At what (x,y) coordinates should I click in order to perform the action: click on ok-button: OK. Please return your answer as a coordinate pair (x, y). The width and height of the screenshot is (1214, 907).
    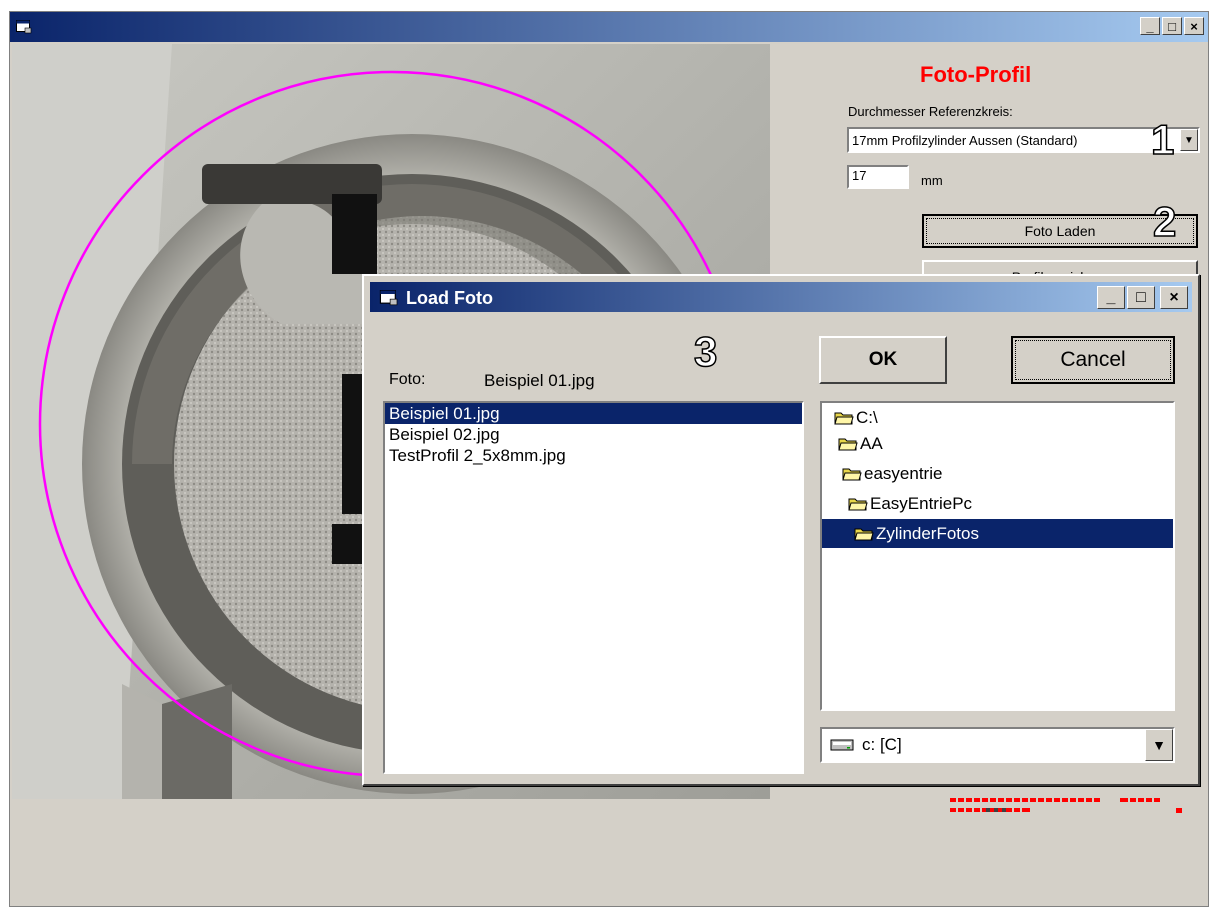
    Looking at the image, I should click on (883, 360).